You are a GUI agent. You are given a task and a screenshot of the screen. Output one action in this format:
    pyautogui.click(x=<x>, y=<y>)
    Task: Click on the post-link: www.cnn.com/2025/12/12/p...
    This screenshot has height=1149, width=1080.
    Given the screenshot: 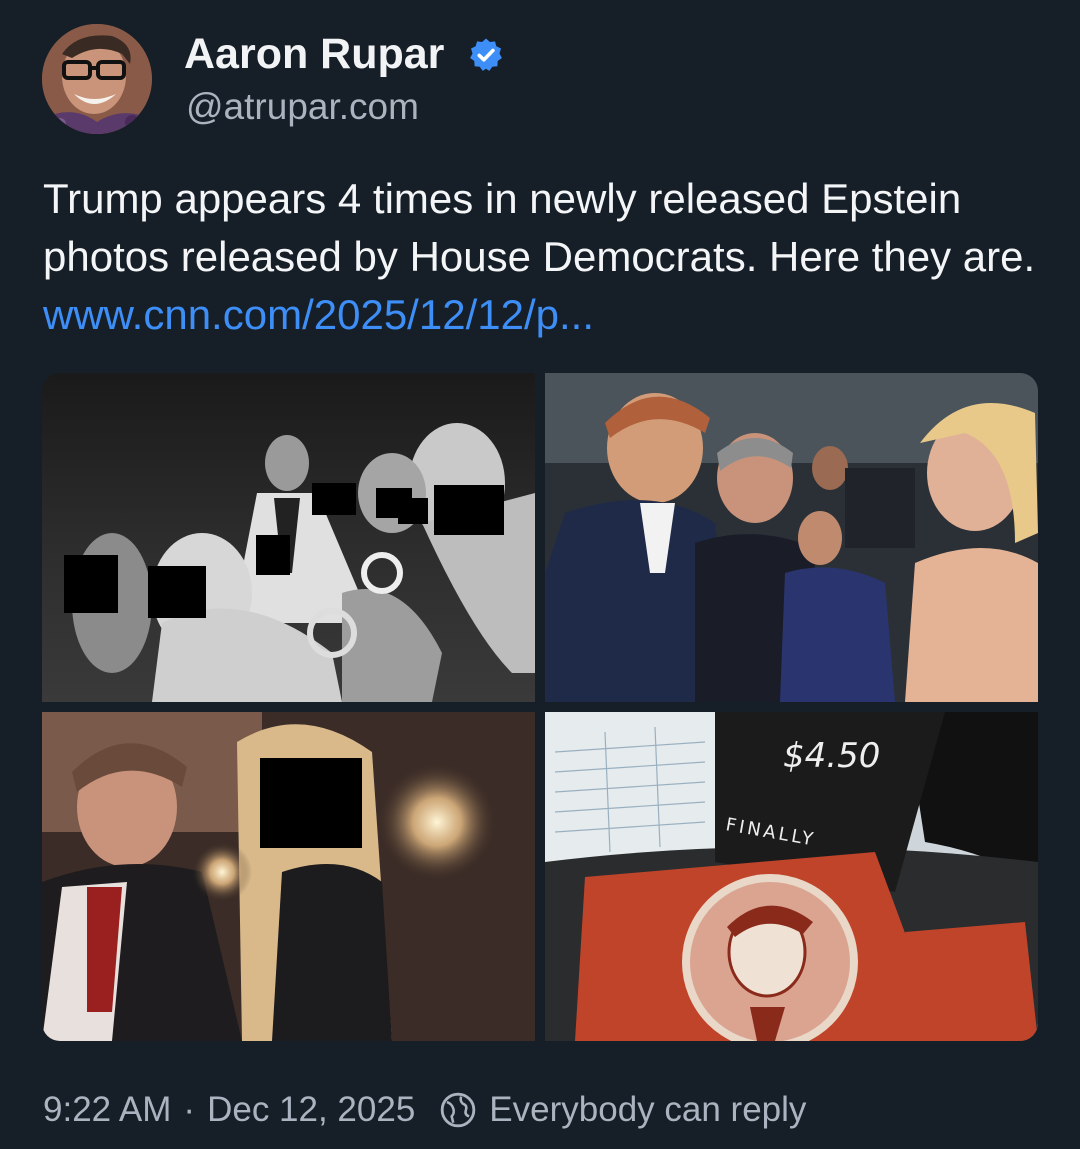 What is the action you would take?
    pyautogui.click(x=318, y=314)
    